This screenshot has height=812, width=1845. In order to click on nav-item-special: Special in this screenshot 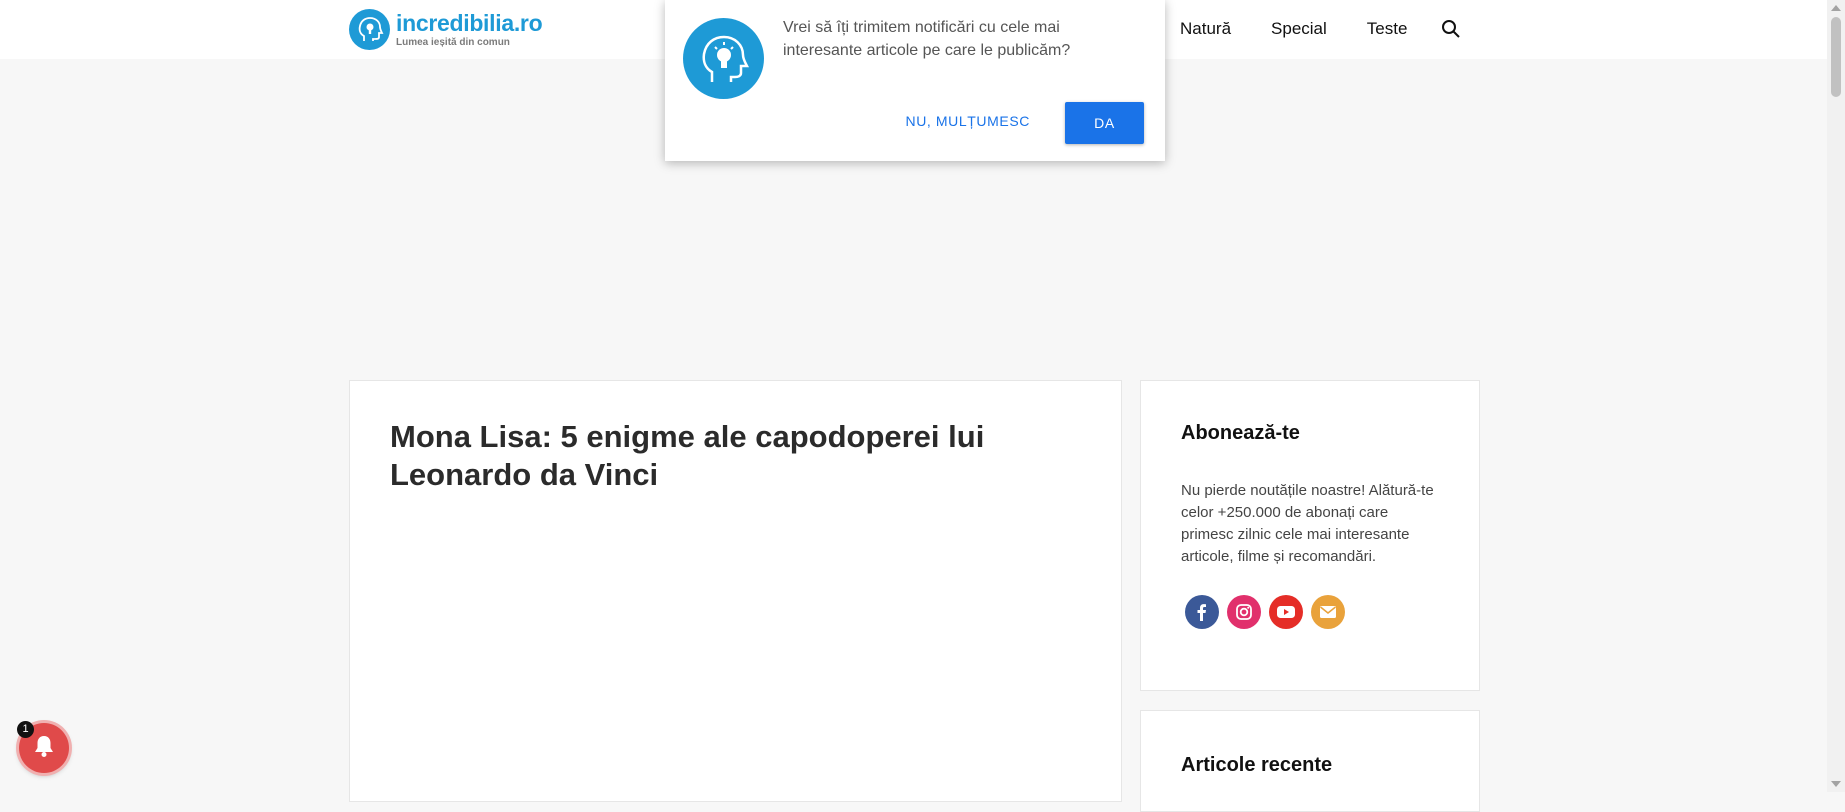, I will do `click(1299, 29)`.